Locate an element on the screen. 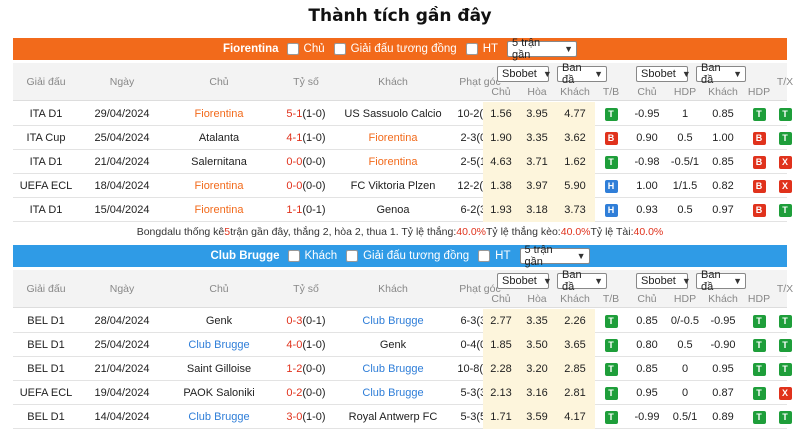  cell-text: 0.85 is located at coordinates (723, 114).